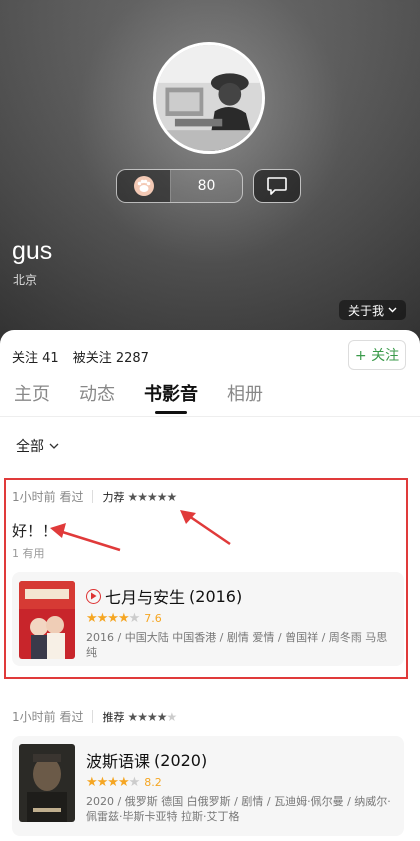 The image size is (420, 841). I want to click on tab-home: 主页, so click(32, 396).